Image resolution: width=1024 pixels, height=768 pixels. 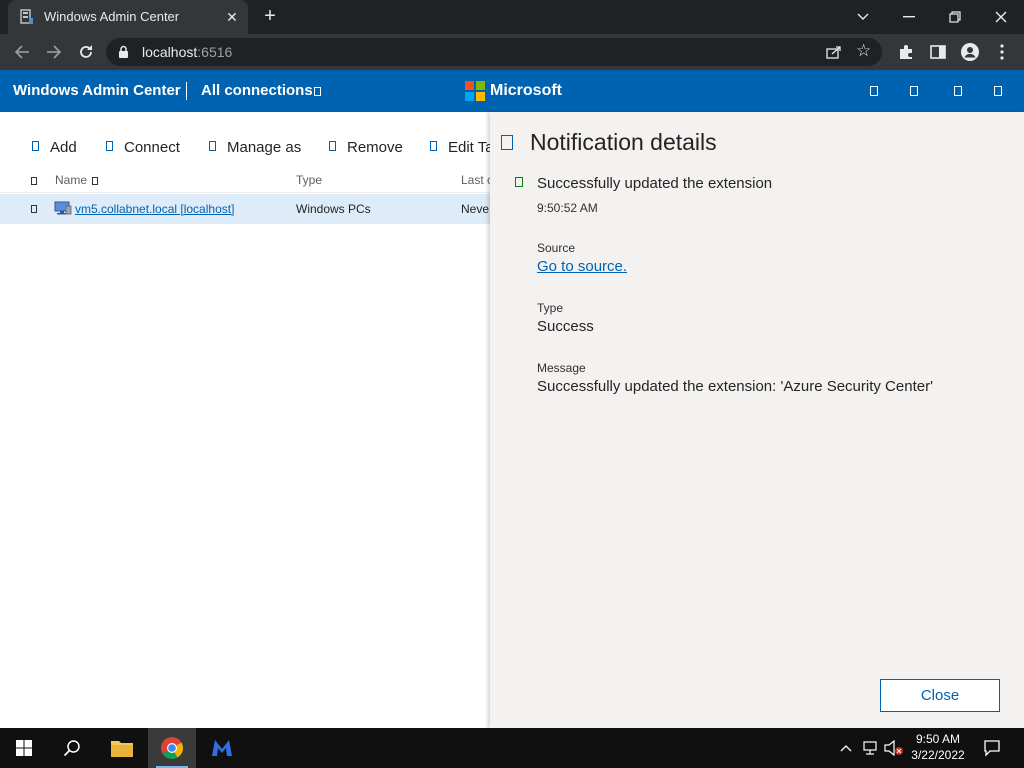 What do you see at coordinates (375, 147) in the screenshot?
I see `remove-button: Remove` at bounding box center [375, 147].